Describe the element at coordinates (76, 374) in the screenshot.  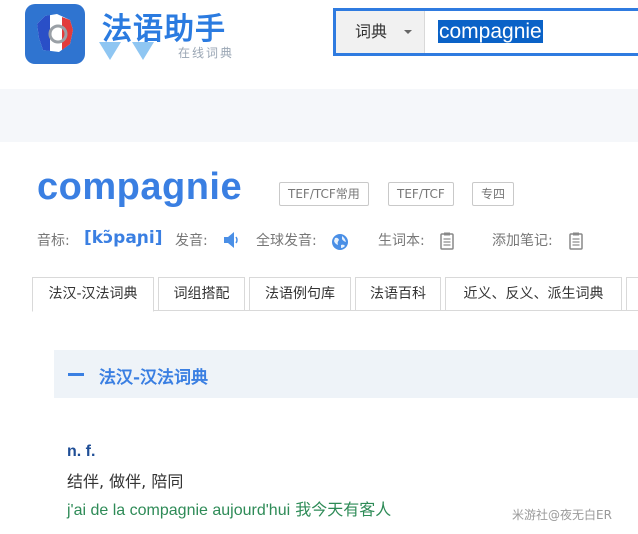
I see `minus-icon` at that location.